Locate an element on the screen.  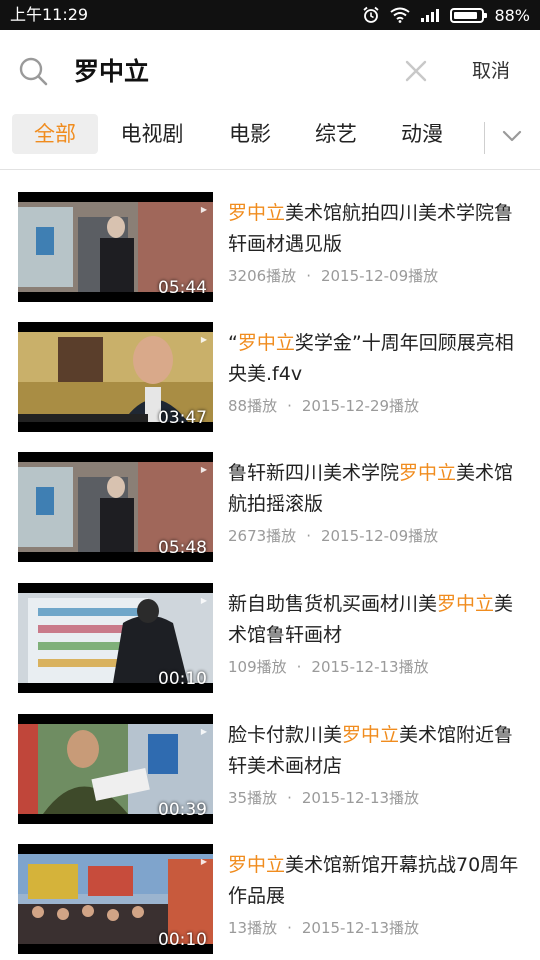
tab-anime: 动漫 is located at coordinates (422, 134).